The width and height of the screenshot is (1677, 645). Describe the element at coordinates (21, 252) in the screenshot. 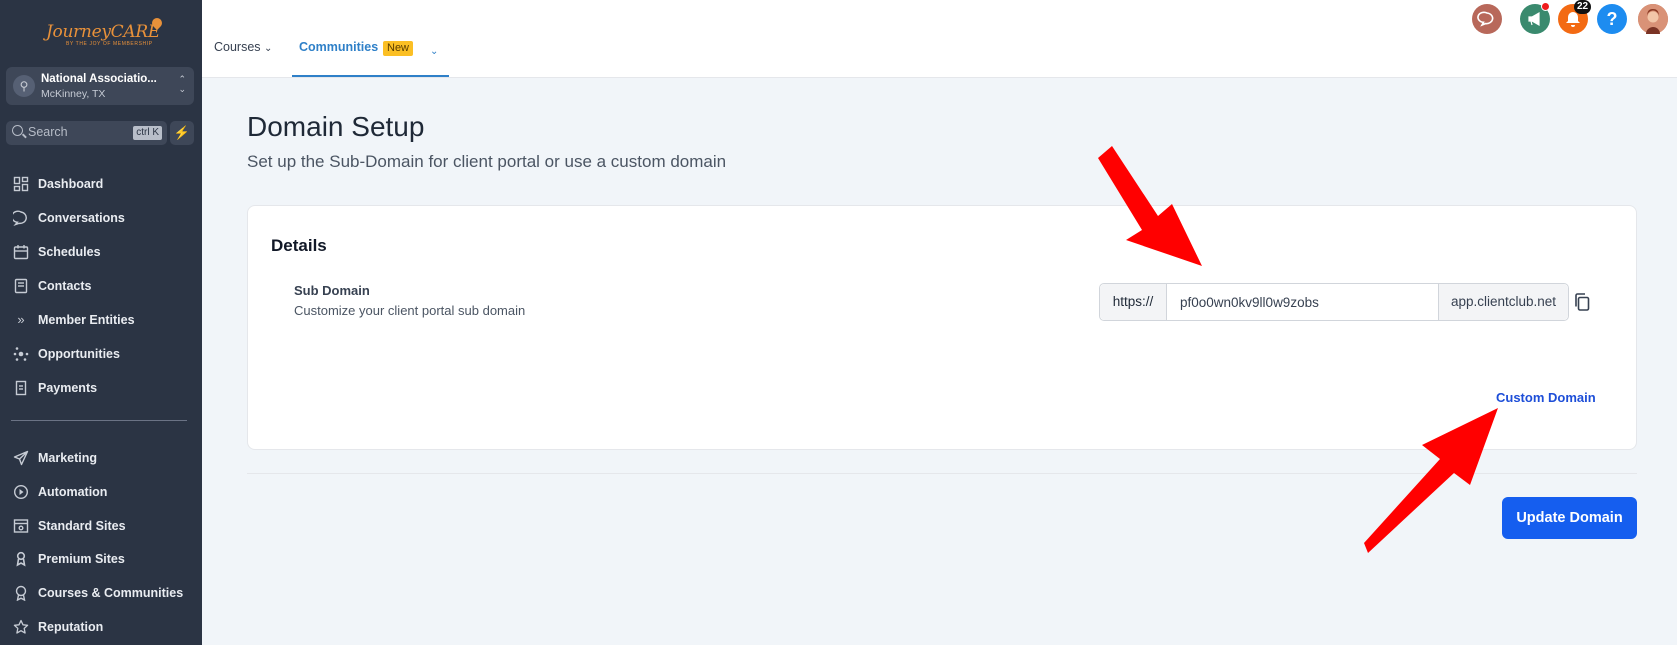

I see `calendar-icon` at that location.